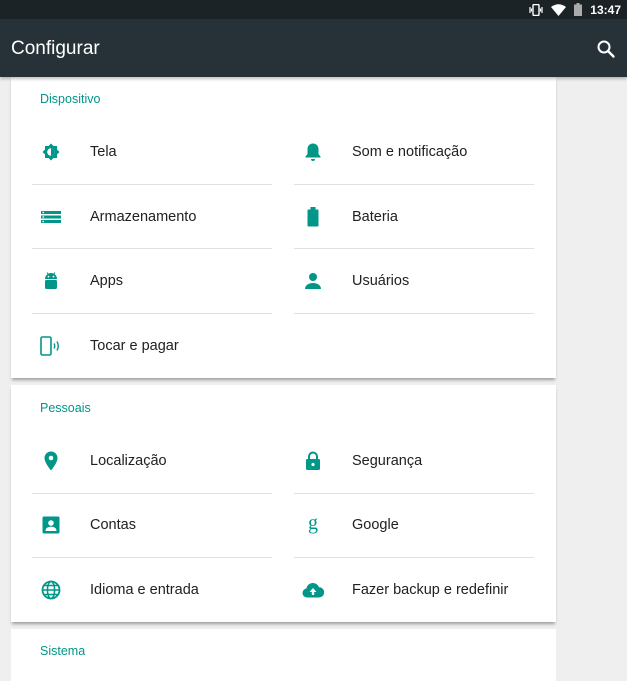 This screenshot has height=681, width=627. I want to click on setting-tap-and-pay: Tocar e pagar, so click(152, 346).